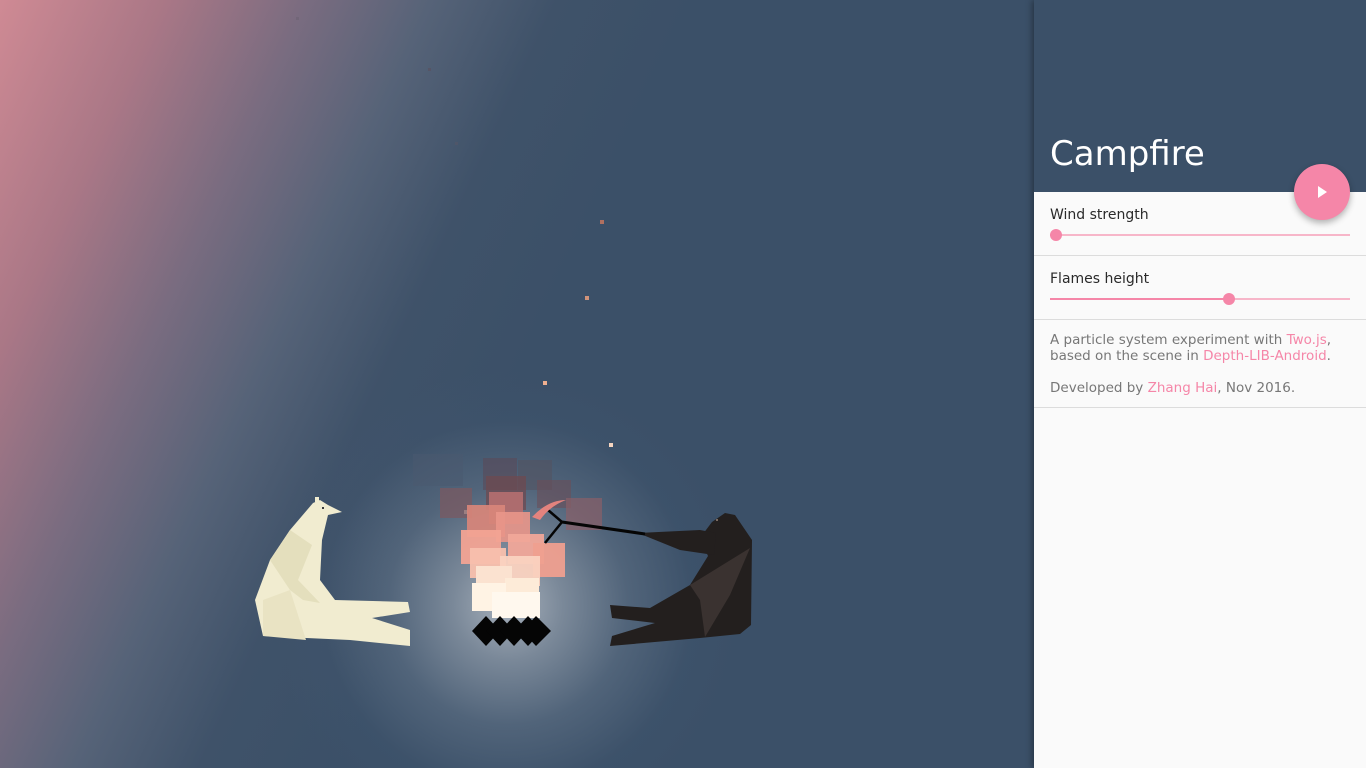 Image resolution: width=1366 pixels, height=768 pixels. I want to click on wind-strength-label: Wind strength, so click(1099, 215).